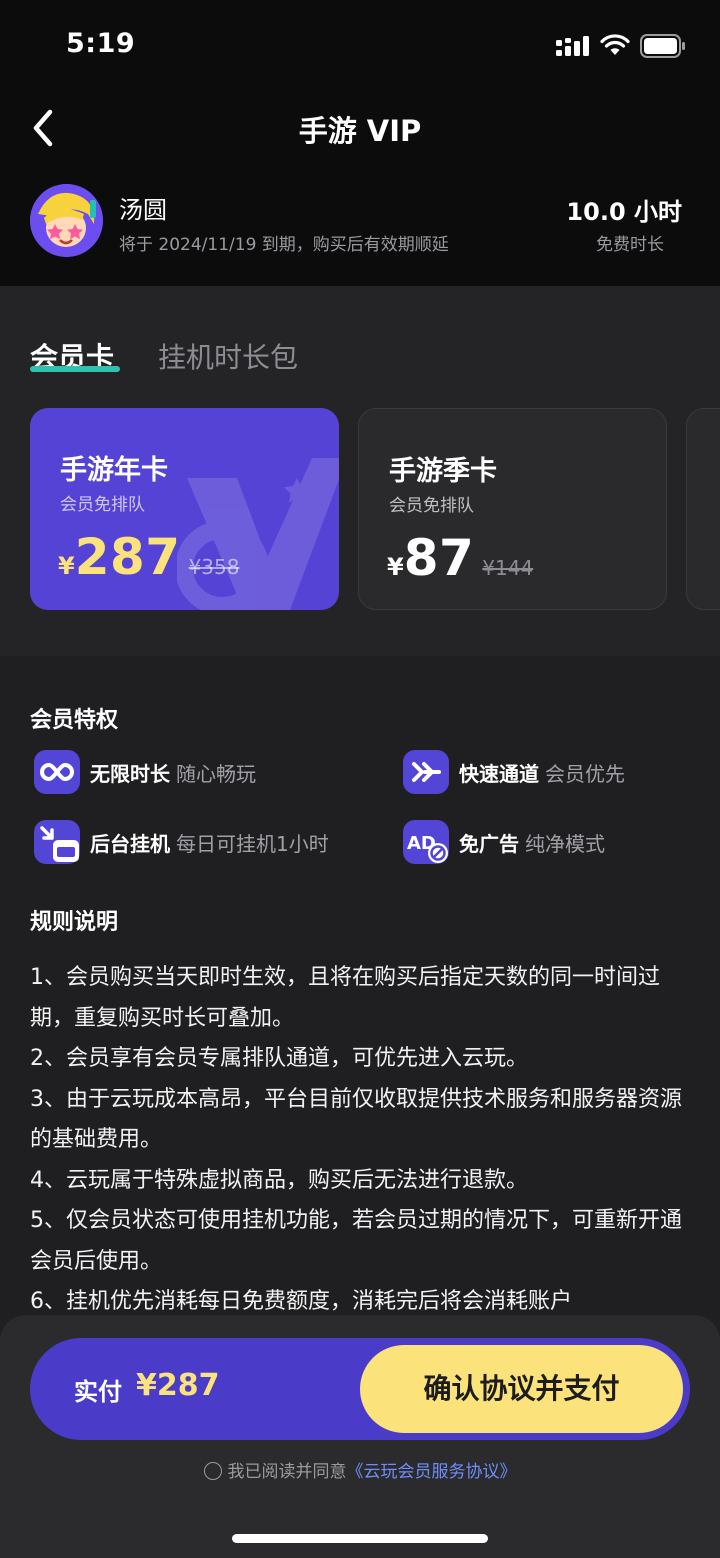 This screenshot has width=720, height=1558. I want to click on no-ads-icon: AD, so click(426, 842).